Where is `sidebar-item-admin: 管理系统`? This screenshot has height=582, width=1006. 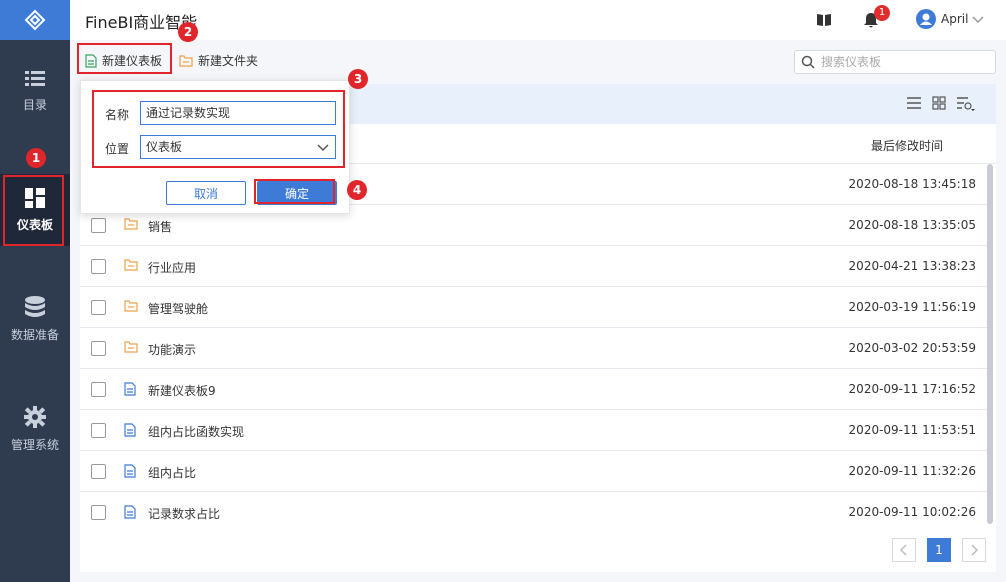 sidebar-item-admin: 管理系统 is located at coordinates (35, 441).